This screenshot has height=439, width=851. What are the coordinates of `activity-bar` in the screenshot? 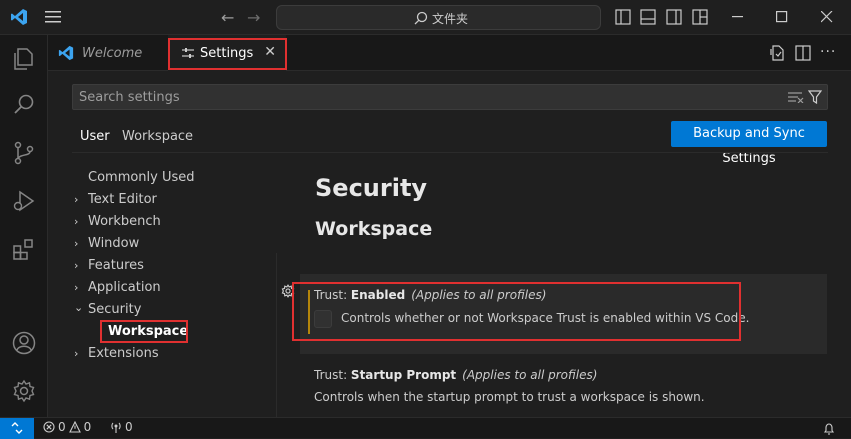 It's located at (24, 226).